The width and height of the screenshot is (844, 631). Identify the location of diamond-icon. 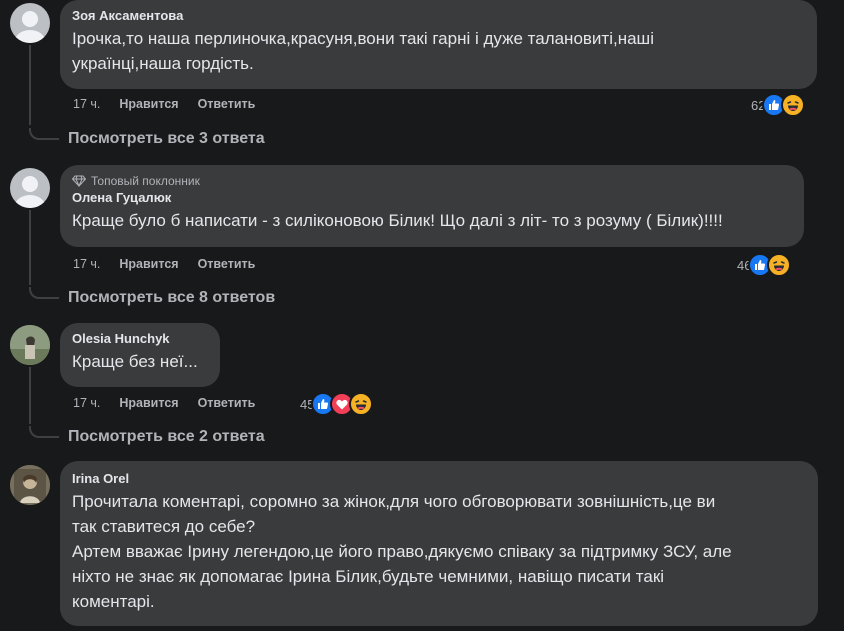
(79, 181).